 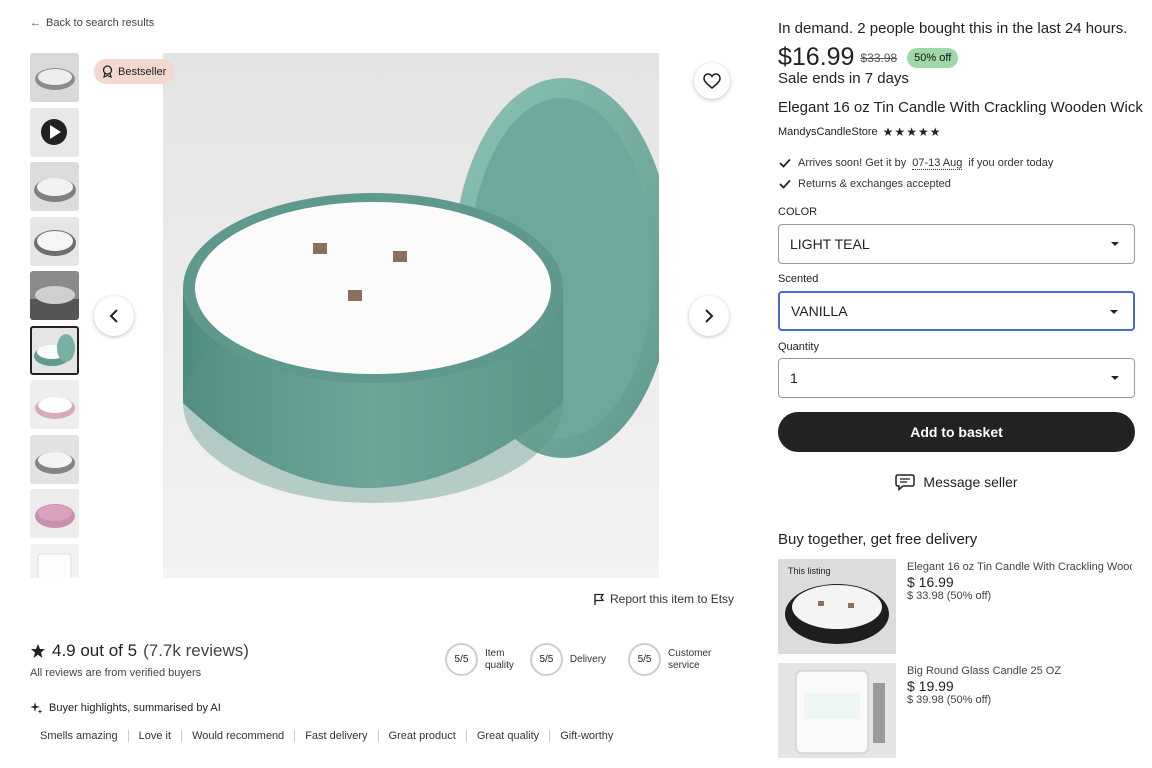 What do you see at coordinates (337, 736) in the screenshot?
I see `tag-fast-delivery: Fast delivery` at bounding box center [337, 736].